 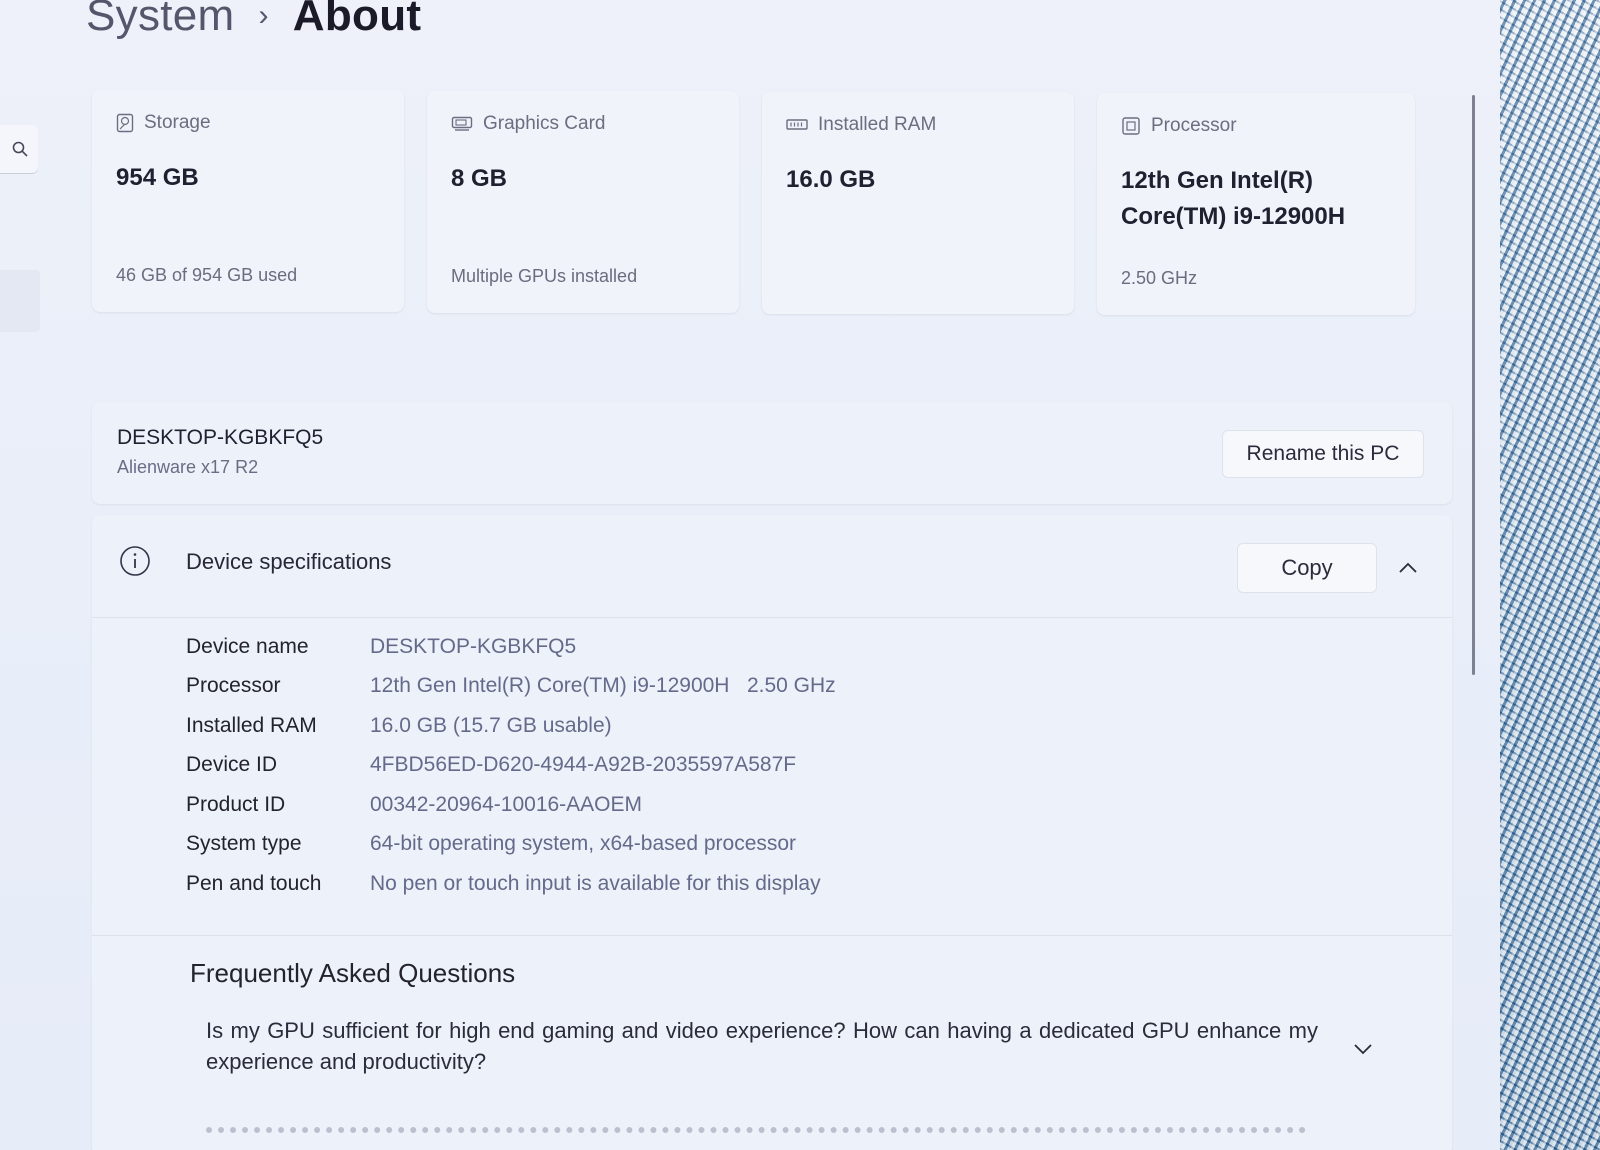 What do you see at coordinates (135, 561) in the screenshot?
I see `info-icon` at bounding box center [135, 561].